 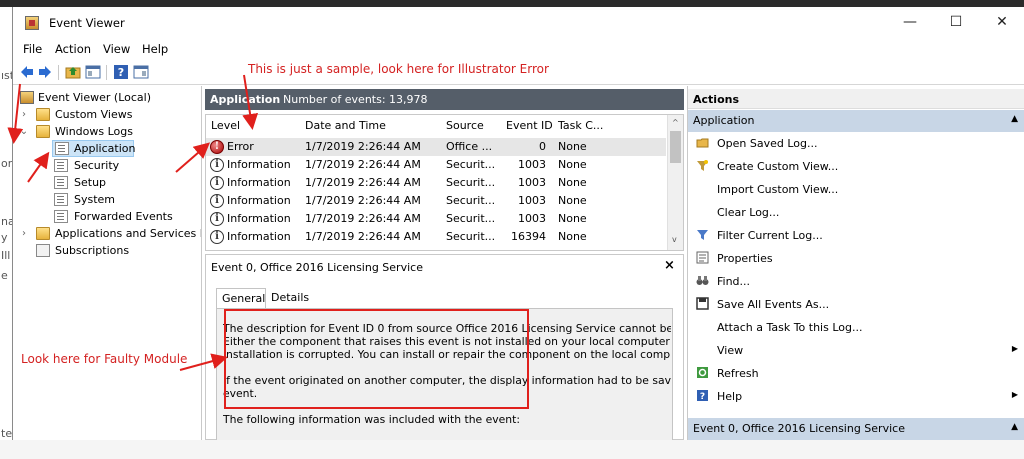 I want to click on column-level: Level, so click(x=225, y=125).